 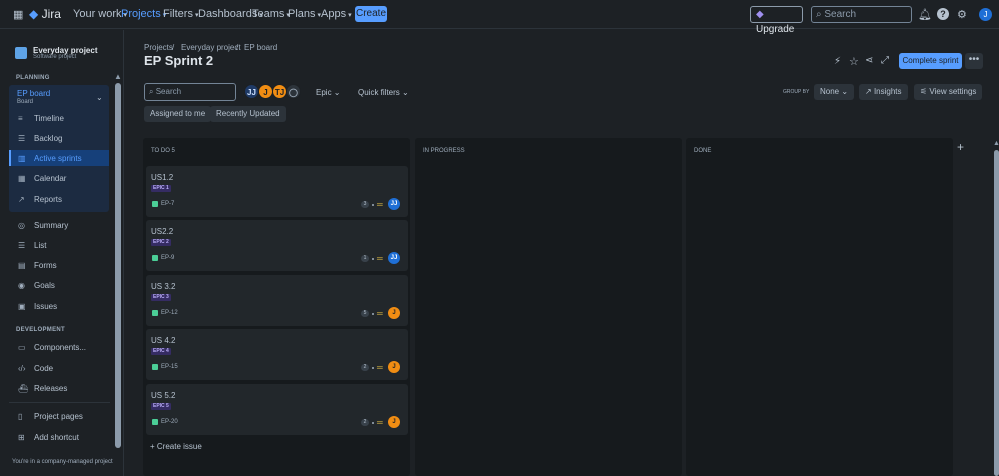 I want to click on nav-projects-label: Projects, so click(x=141, y=14).